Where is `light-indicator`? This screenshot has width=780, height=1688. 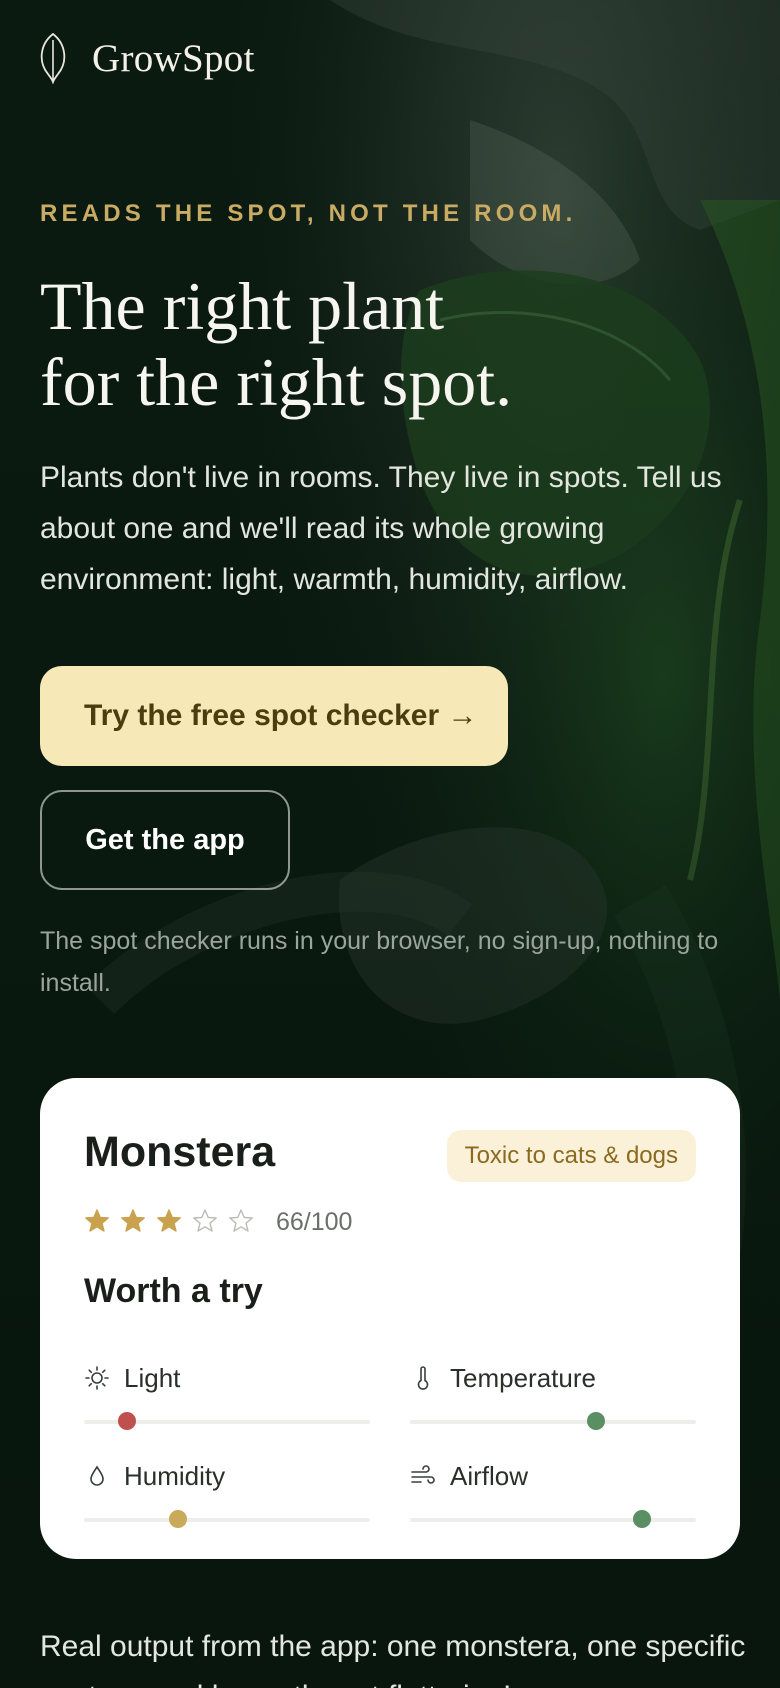 light-indicator is located at coordinates (126, 1421).